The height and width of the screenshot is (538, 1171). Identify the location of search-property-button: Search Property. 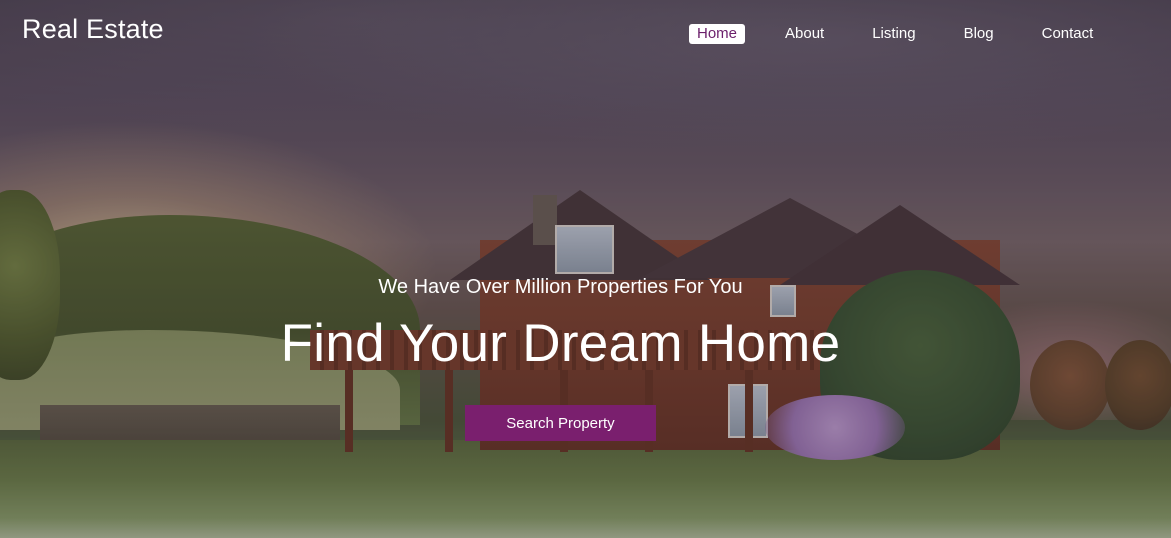
(560, 423).